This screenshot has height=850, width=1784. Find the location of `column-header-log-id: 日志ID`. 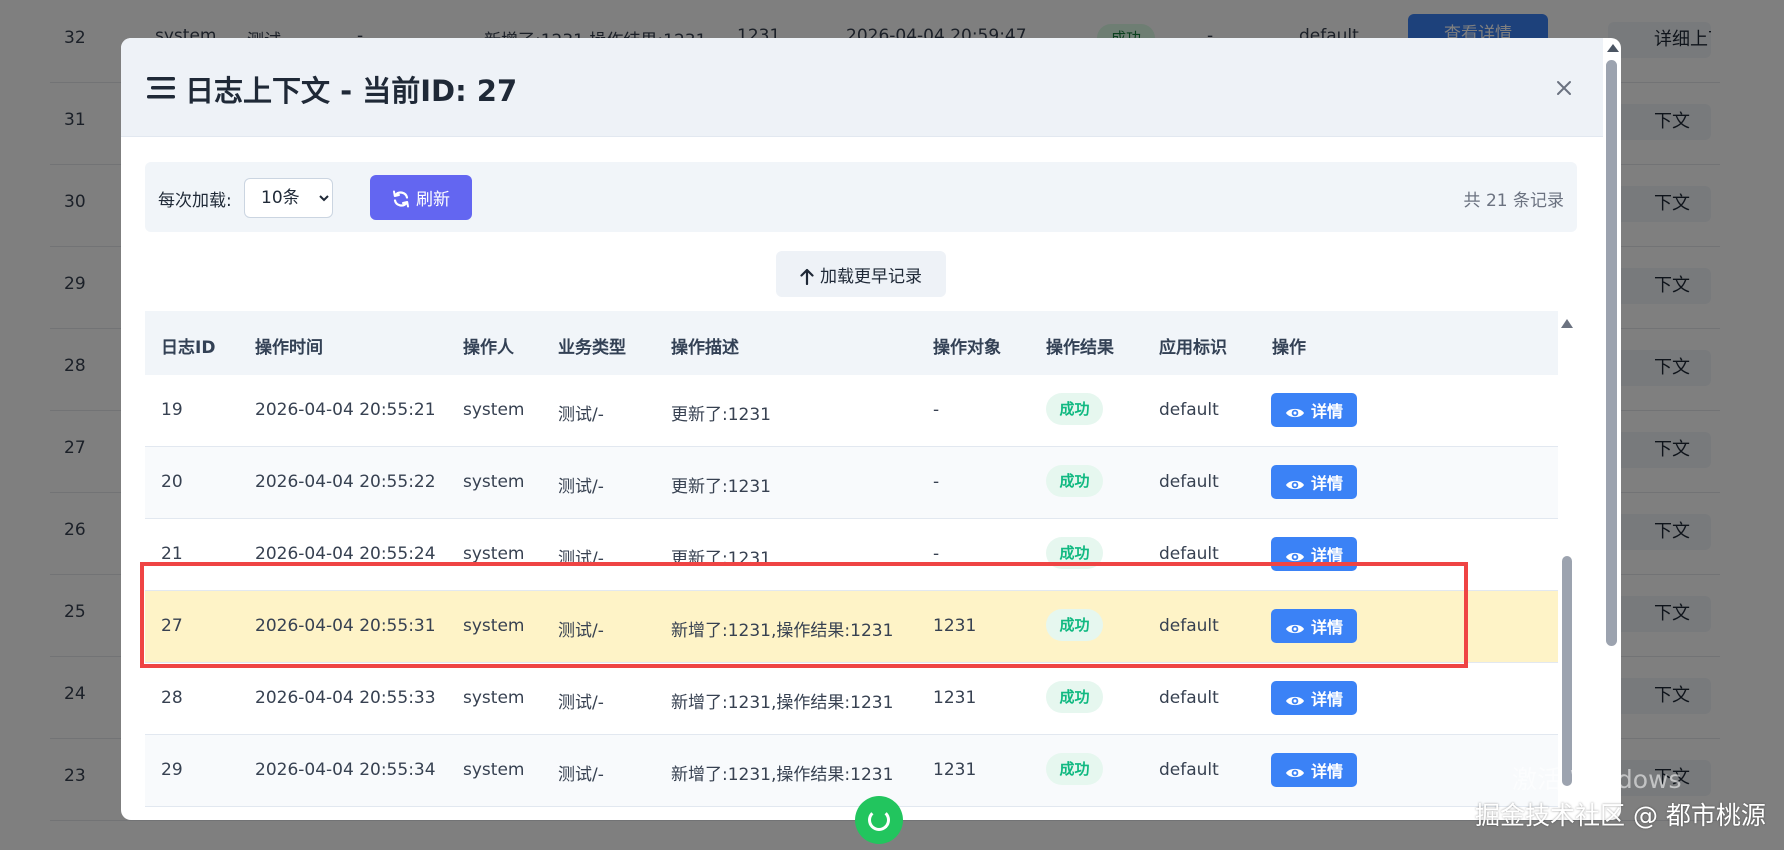

column-header-log-id: 日志ID is located at coordinates (188, 348).